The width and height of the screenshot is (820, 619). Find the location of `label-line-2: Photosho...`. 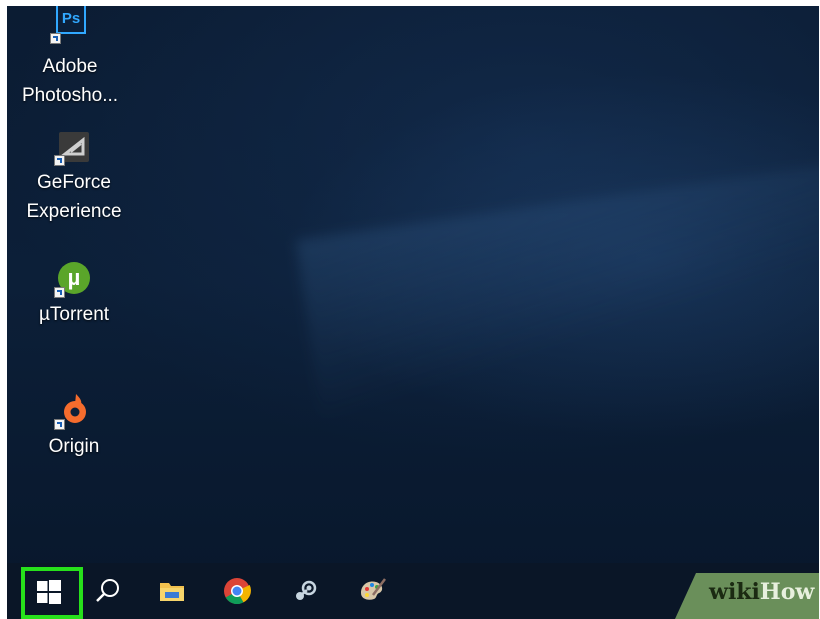

label-line-2: Photosho... is located at coordinates (70, 95).